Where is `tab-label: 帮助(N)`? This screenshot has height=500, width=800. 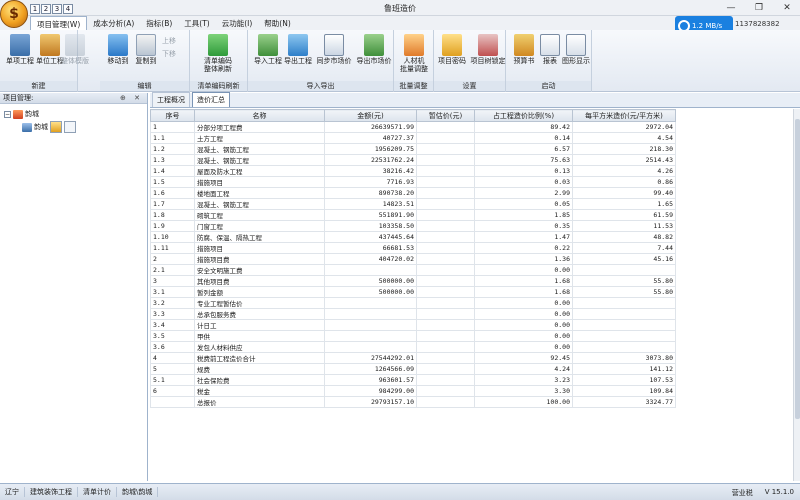 tab-label: 帮助(N) is located at coordinates (277, 23).